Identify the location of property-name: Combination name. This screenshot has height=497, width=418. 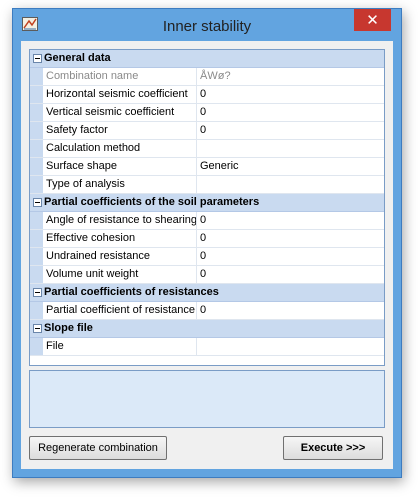
(120, 76).